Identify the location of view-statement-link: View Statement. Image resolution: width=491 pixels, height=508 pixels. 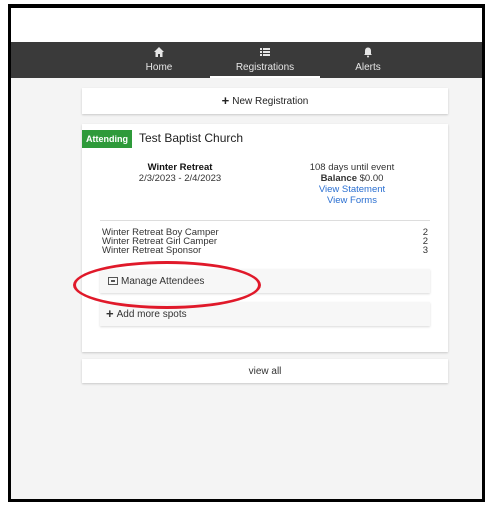
(352, 189).